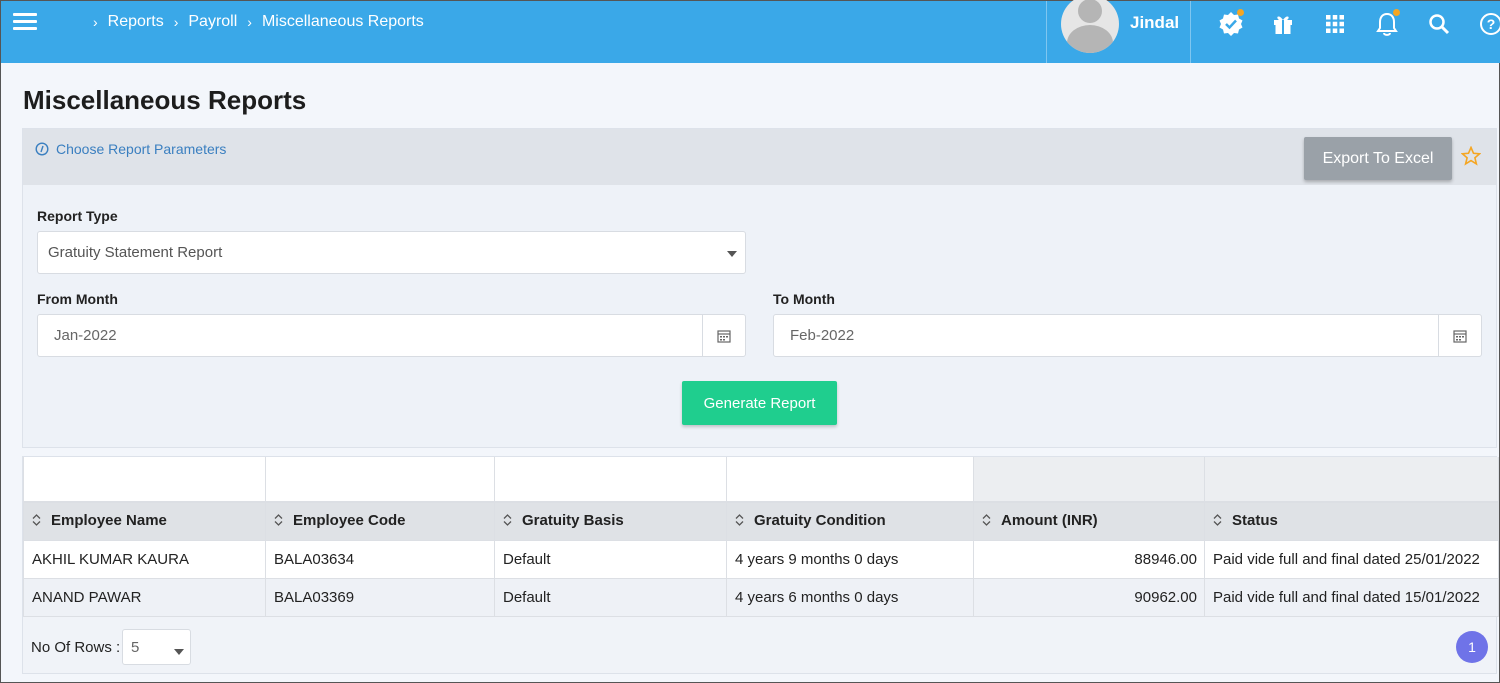  Describe the element at coordinates (573, 521) in the screenshot. I see `column-header-label: Gratuity Basis` at that location.